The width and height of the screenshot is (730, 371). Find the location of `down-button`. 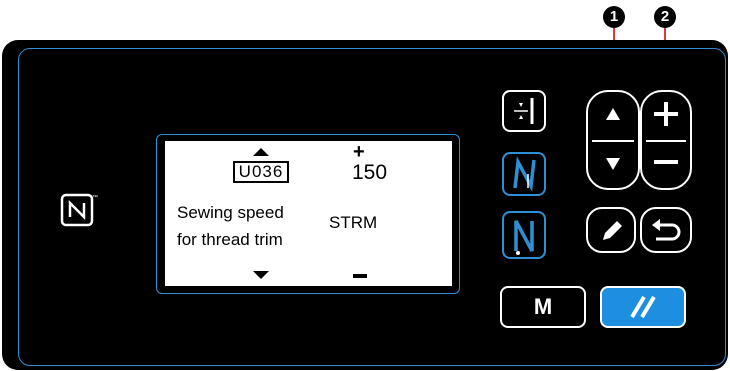

down-button is located at coordinates (613, 164).